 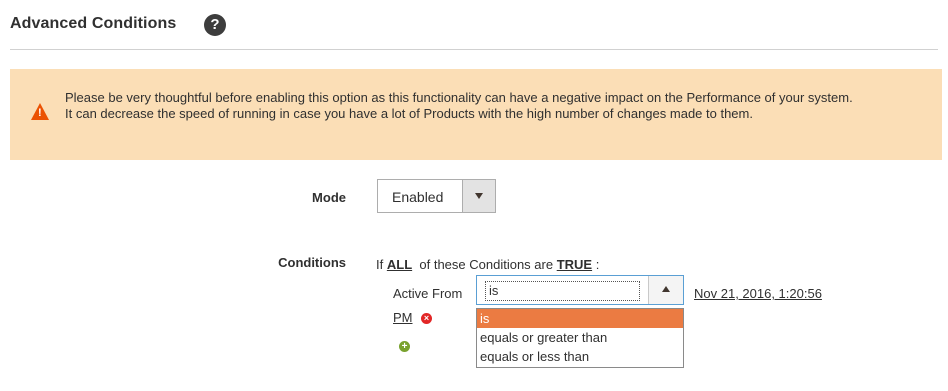 I want to click on mode-select: Enabled, so click(x=436, y=196).